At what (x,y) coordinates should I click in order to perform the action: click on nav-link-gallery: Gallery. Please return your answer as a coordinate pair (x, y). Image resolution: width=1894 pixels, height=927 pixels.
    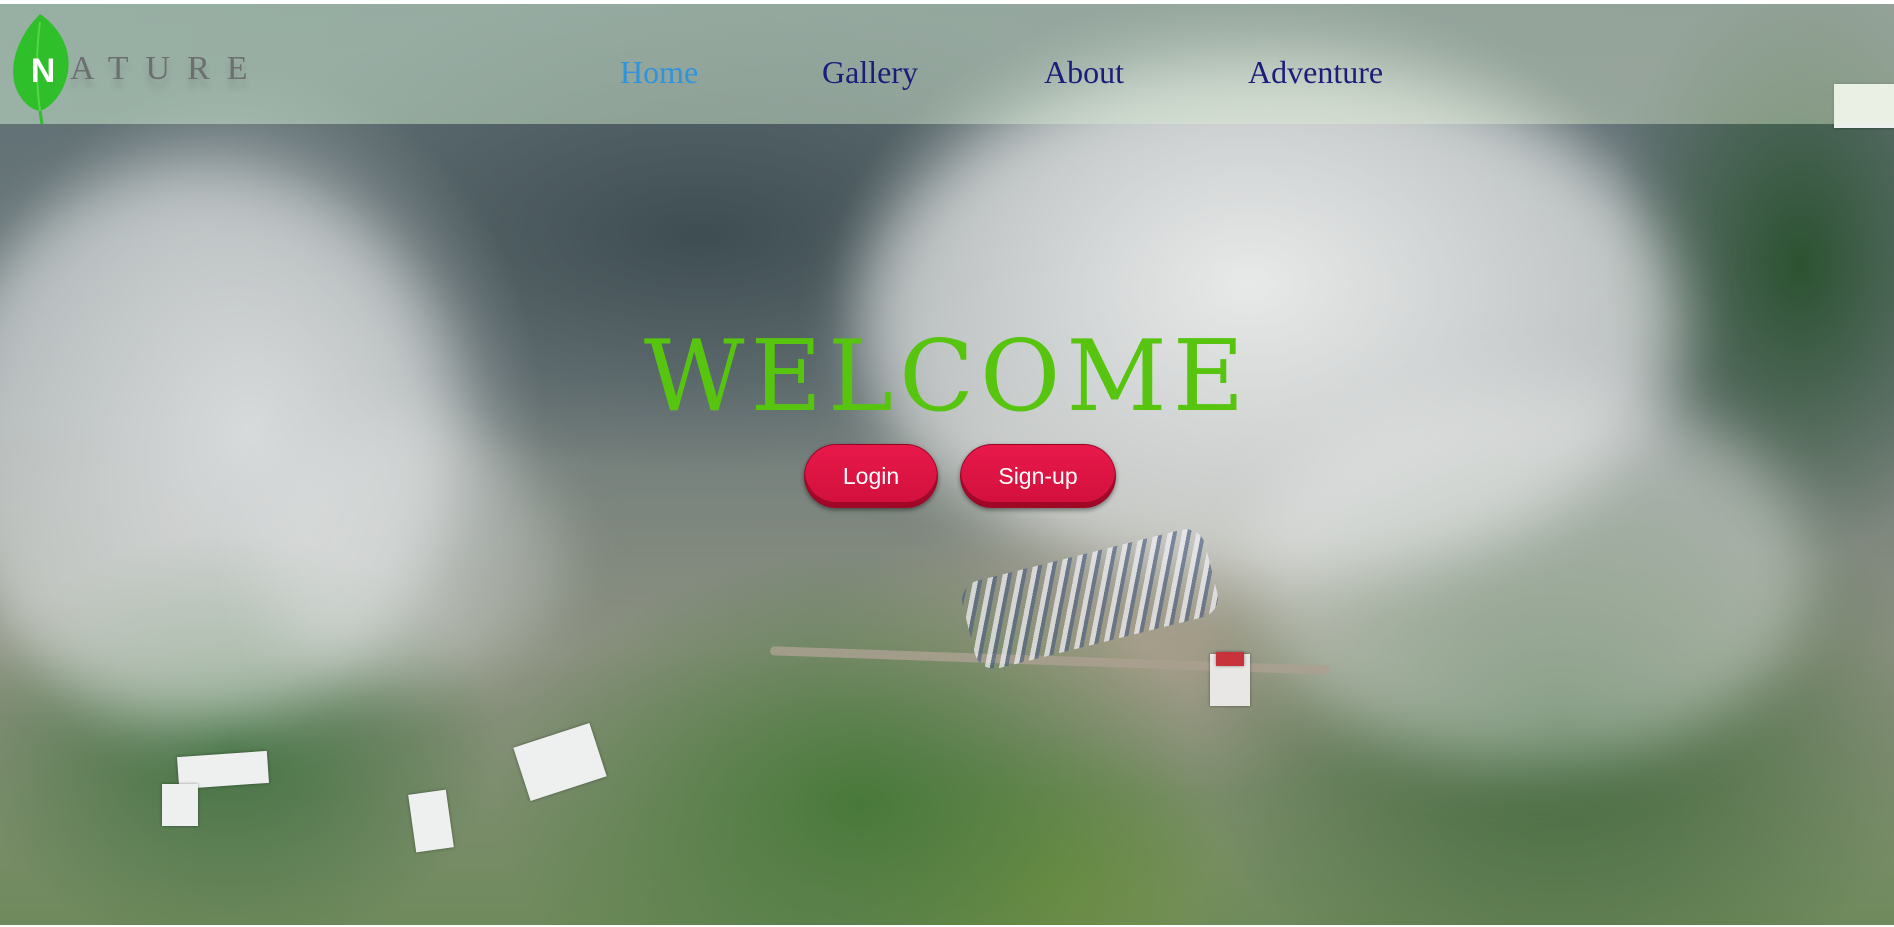
    Looking at the image, I should click on (870, 72).